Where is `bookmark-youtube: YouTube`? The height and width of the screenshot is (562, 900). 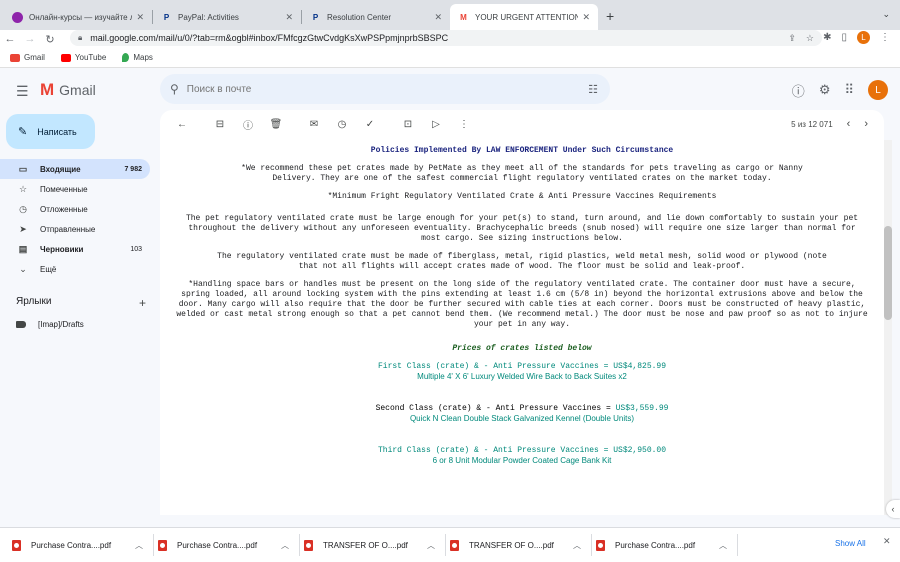
bookmark-youtube: YouTube is located at coordinates (83, 57).